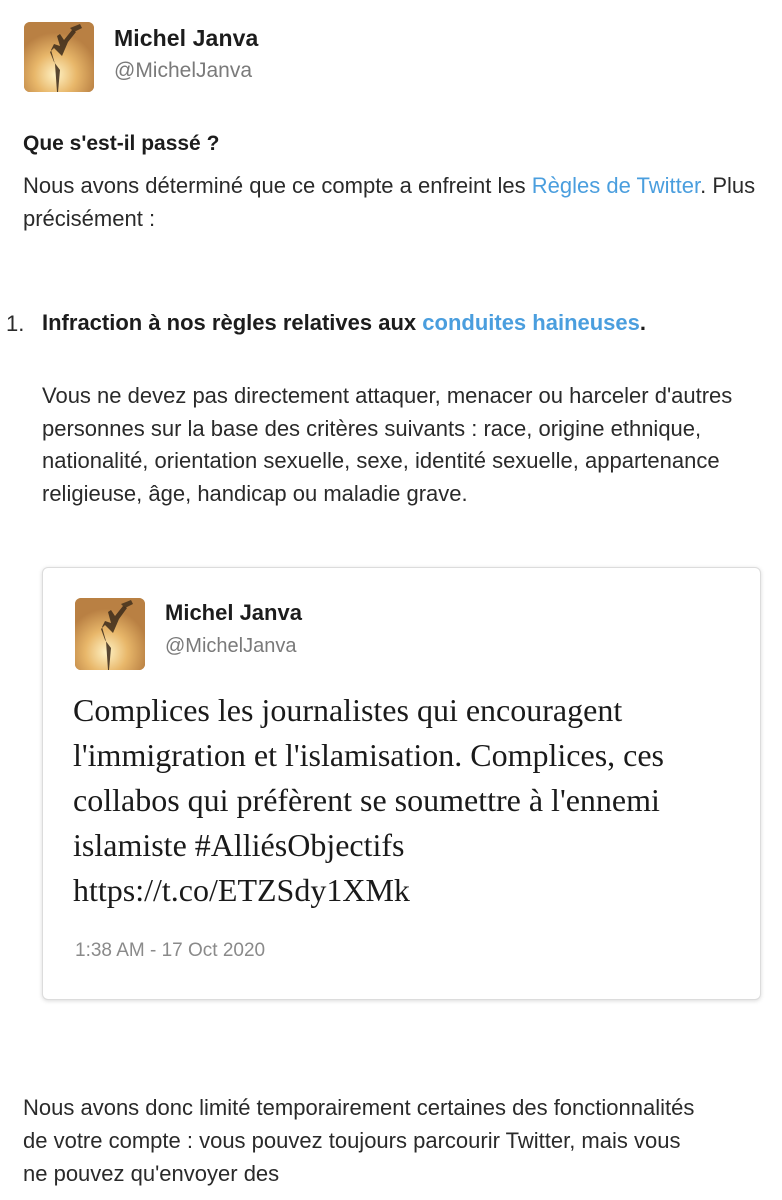 This screenshot has width=782, height=1200. Describe the element at coordinates (230, 646) in the screenshot. I see `tweet-author-handle: @MichelJanva` at that location.